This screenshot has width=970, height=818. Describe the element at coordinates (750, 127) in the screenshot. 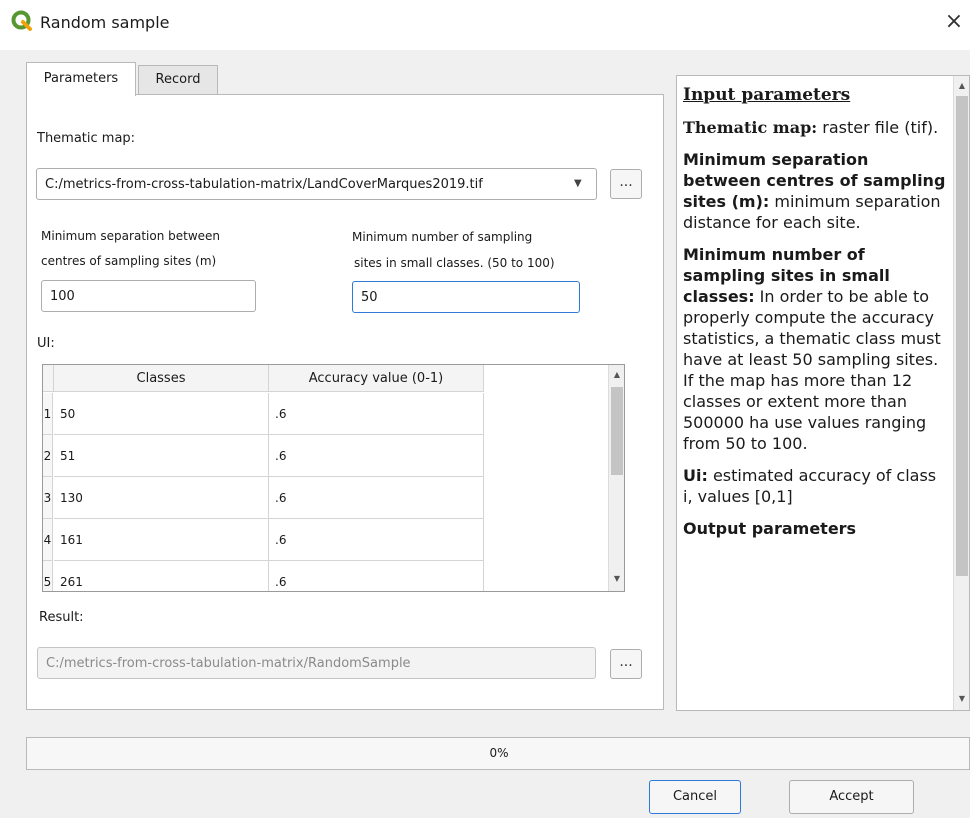

I see `help-term: Thematic map:` at that location.